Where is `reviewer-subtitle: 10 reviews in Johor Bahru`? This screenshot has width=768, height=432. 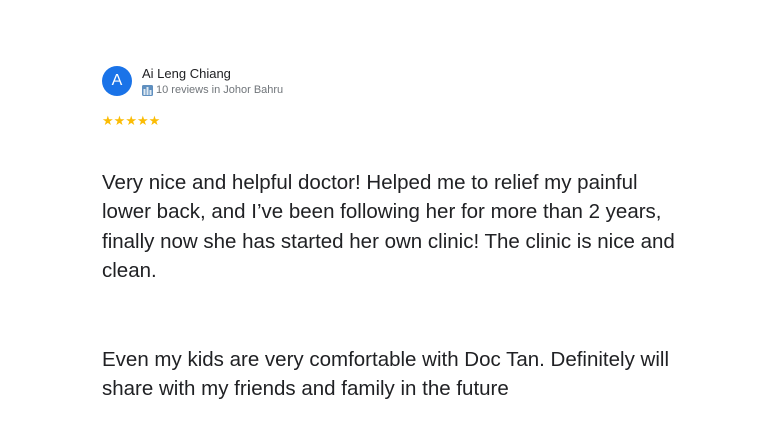
reviewer-subtitle: 10 reviews in Johor Bahru is located at coordinates (212, 90).